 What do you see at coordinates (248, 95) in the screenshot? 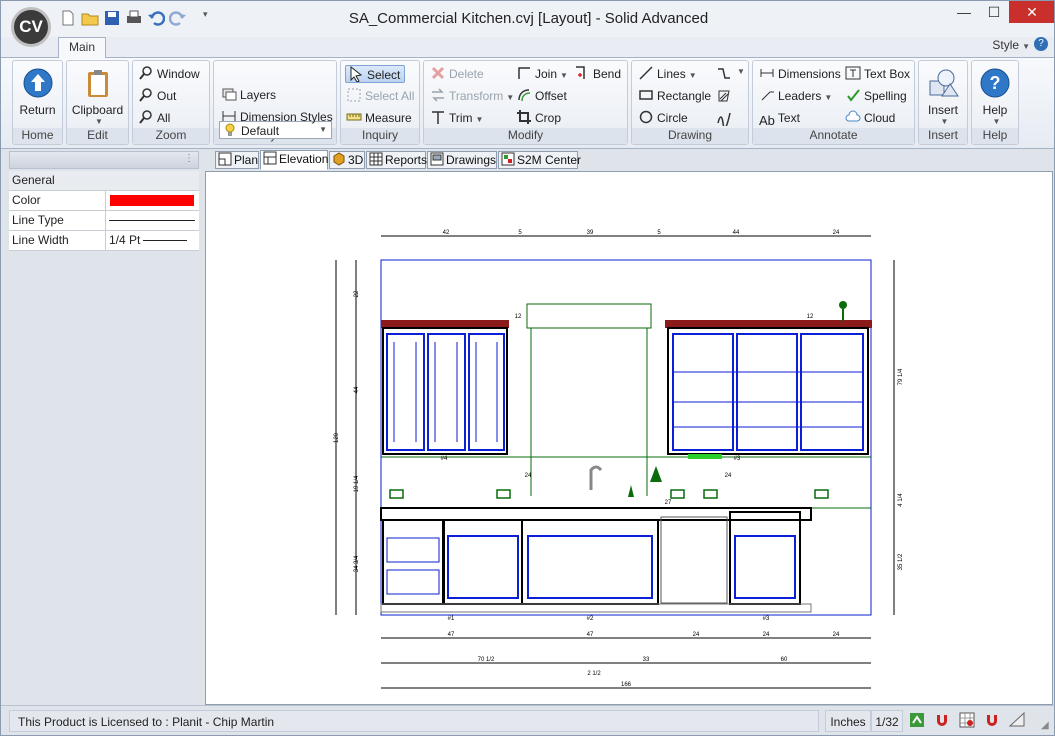
I see `layers-button: Layers` at bounding box center [248, 95].